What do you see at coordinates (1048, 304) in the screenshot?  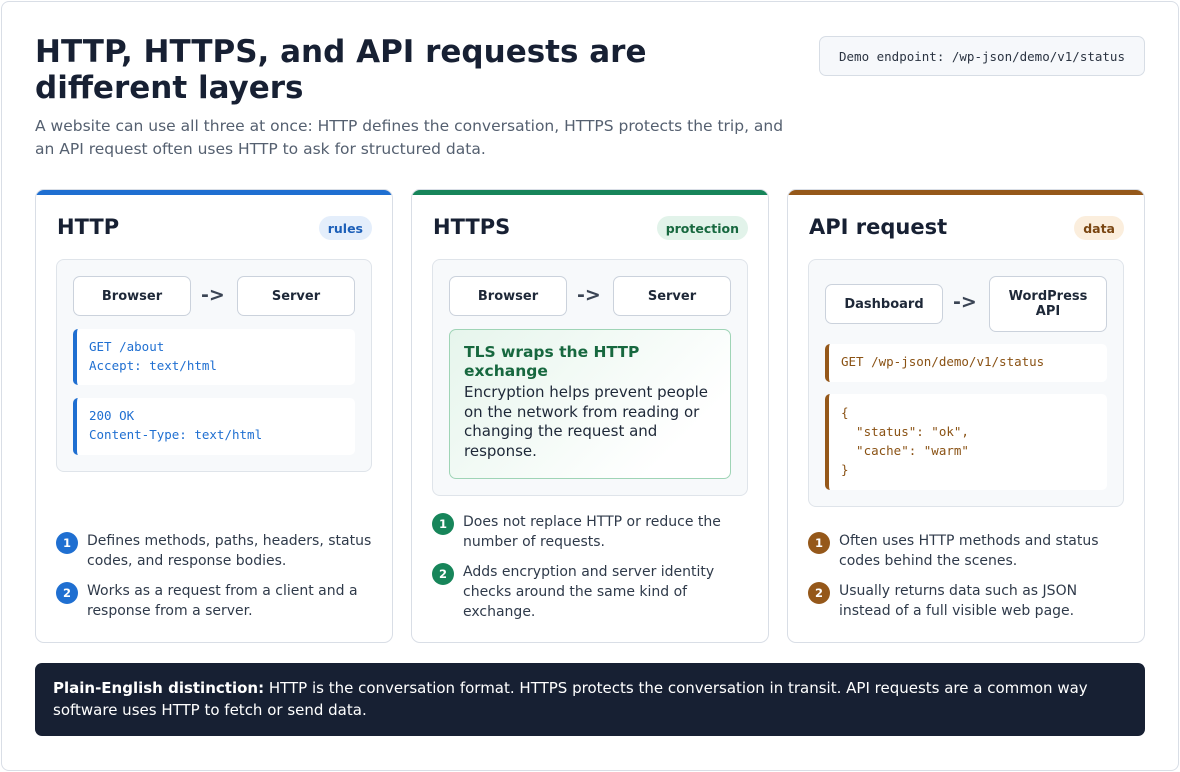 I see `server-node: WordPress API` at bounding box center [1048, 304].